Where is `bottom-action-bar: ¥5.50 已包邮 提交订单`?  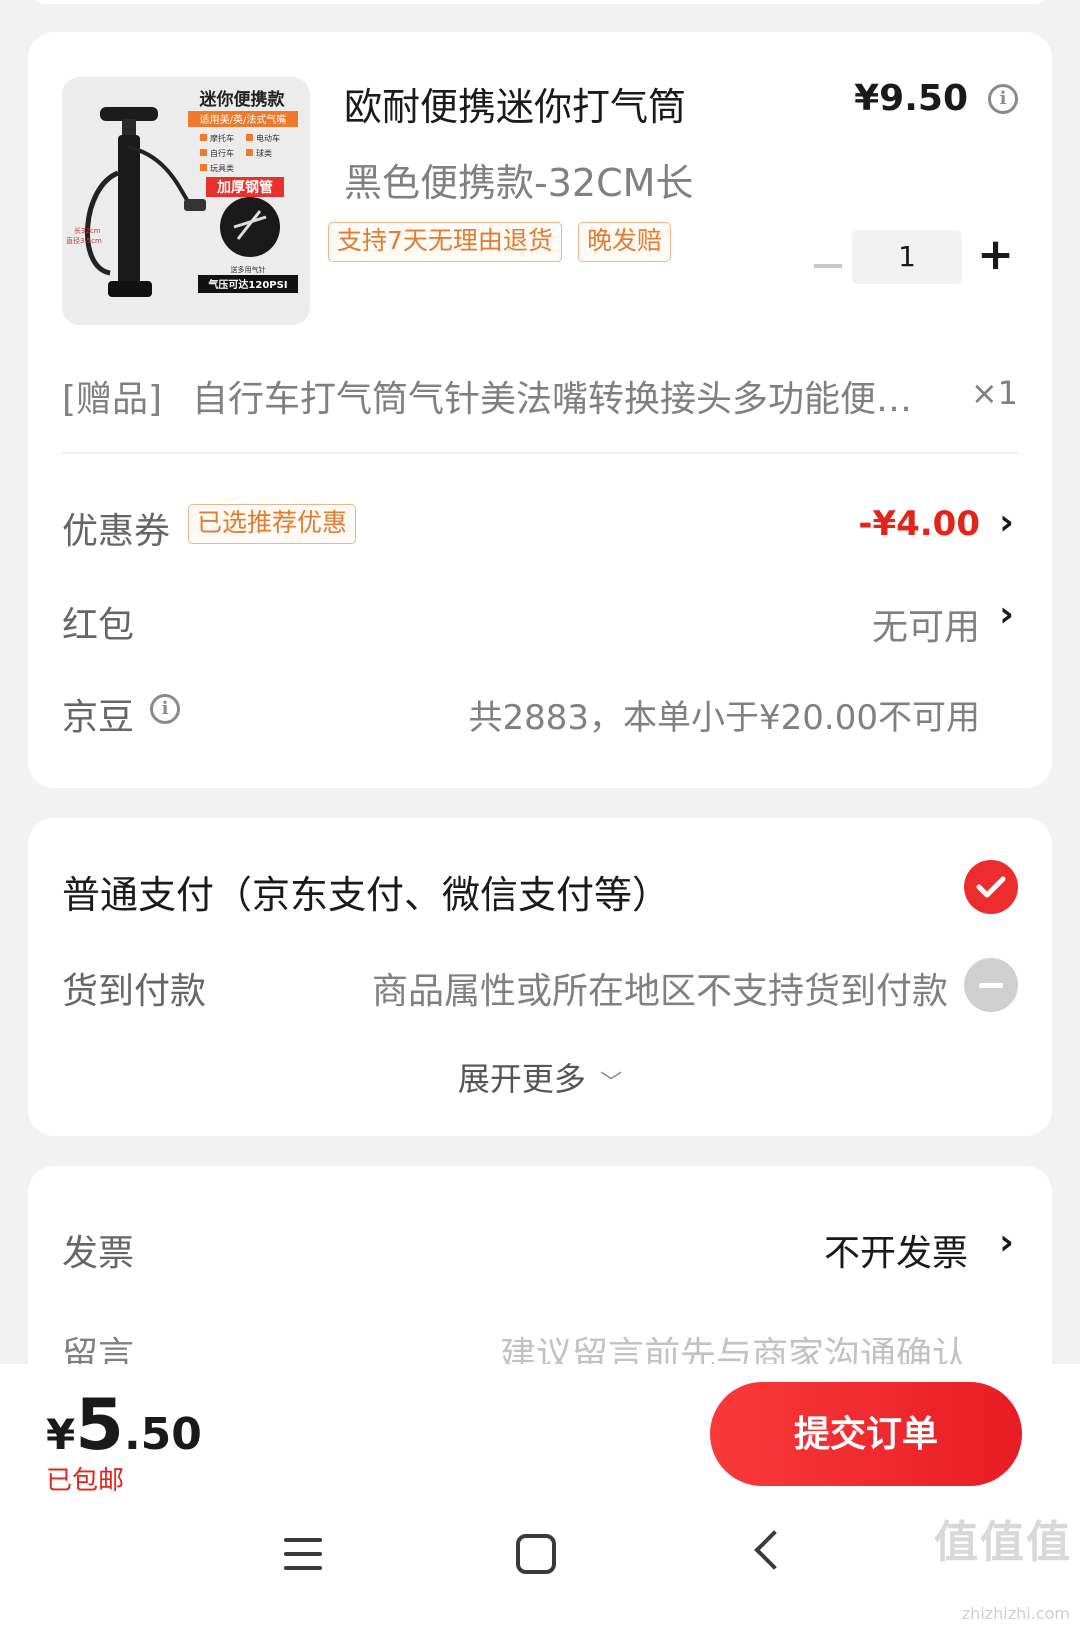
bottom-action-bar: ¥5.50 已包邮 提交订单 is located at coordinates (540, 1430).